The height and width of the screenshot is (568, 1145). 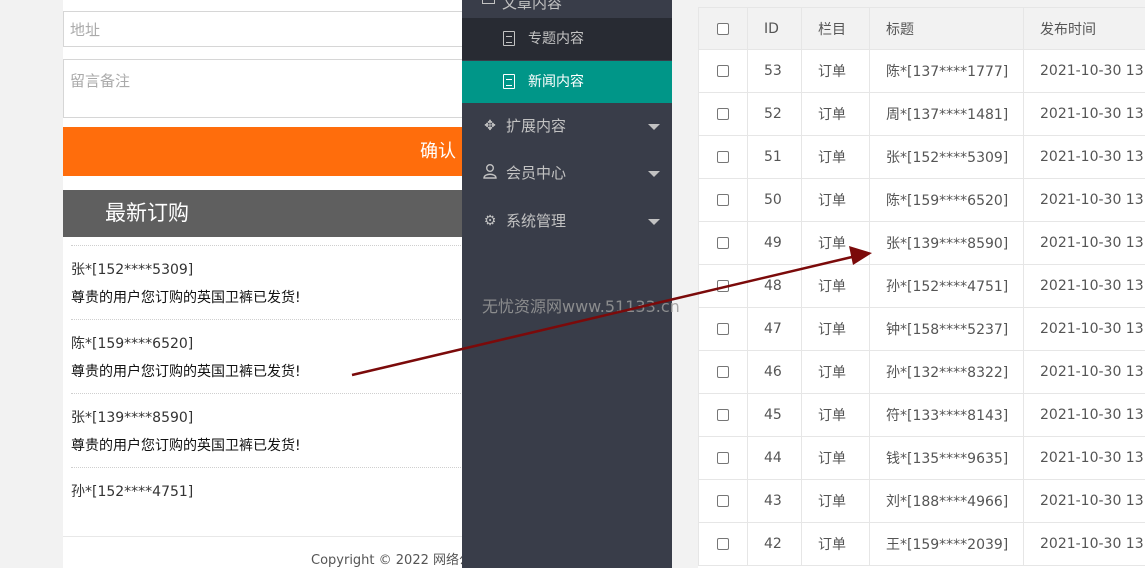 What do you see at coordinates (271, 507) in the screenshot?
I see `order-message` at bounding box center [271, 507].